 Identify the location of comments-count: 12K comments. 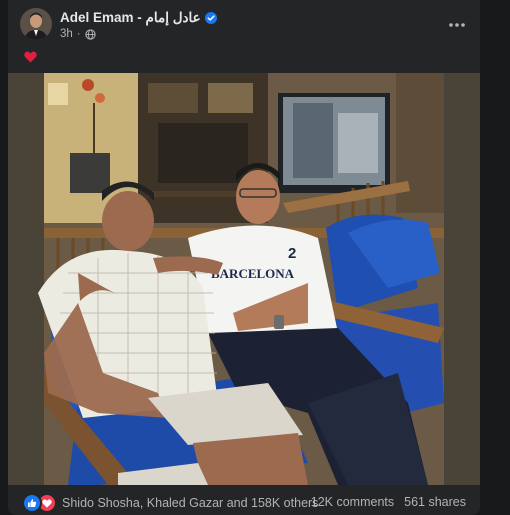
(352, 502).